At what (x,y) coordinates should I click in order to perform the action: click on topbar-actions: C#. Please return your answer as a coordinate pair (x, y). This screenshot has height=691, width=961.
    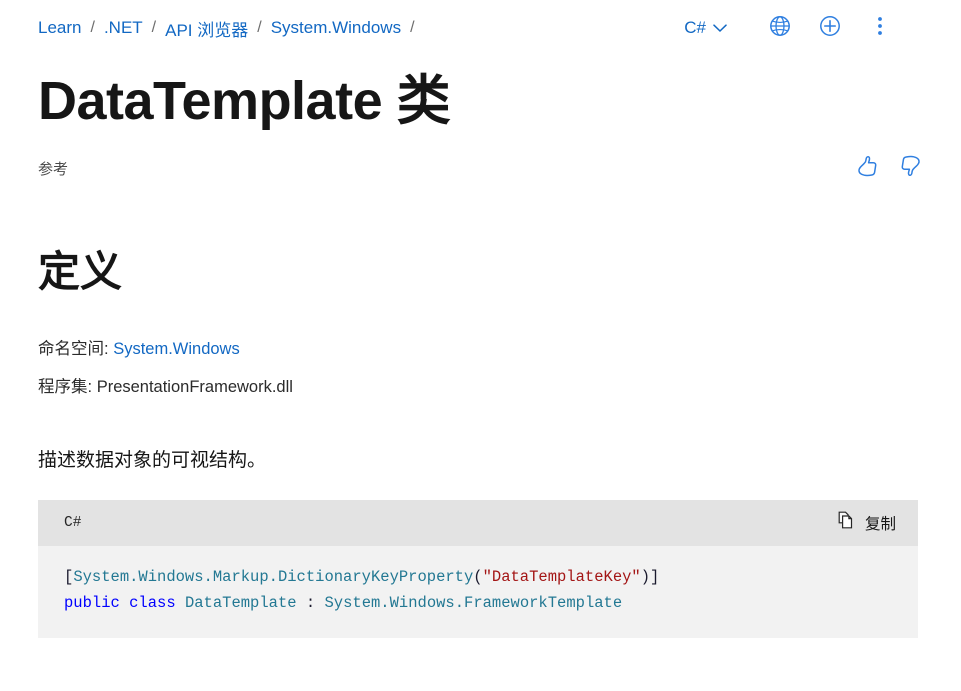
    Looking at the image, I should click on (791, 28).